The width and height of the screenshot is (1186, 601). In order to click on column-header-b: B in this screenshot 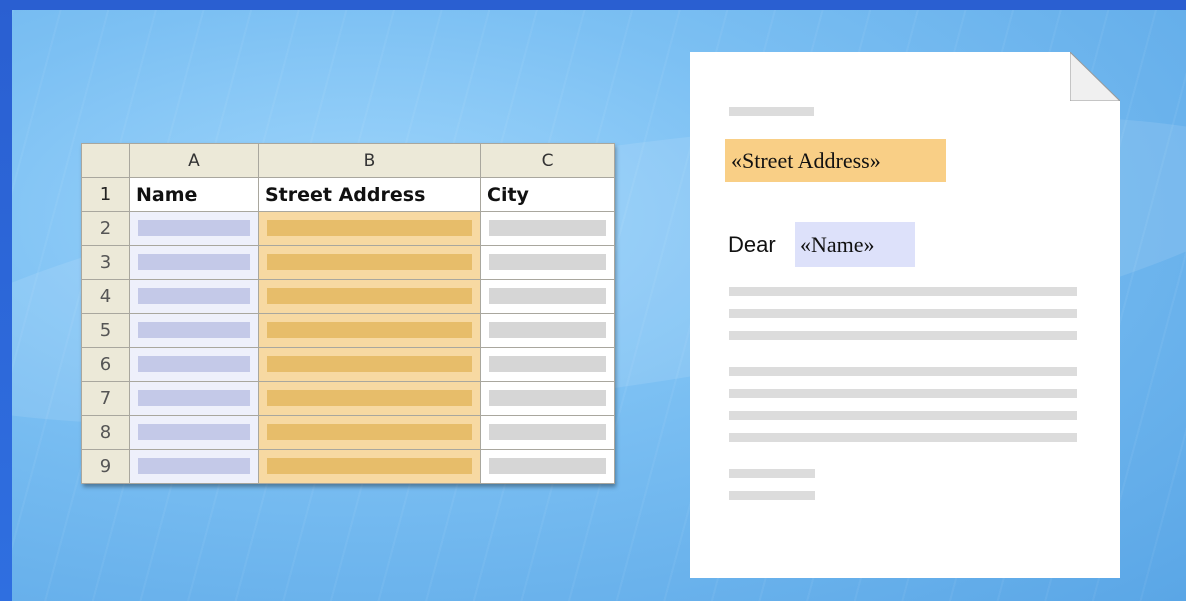, I will do `click(369, 160)`.